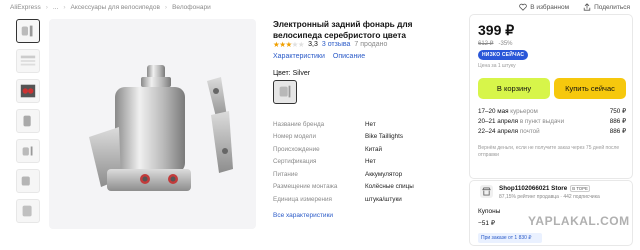  Describe the element at coordinates (371, 44) in the screenshot. I see `sold-count: 7 продано` at that location.